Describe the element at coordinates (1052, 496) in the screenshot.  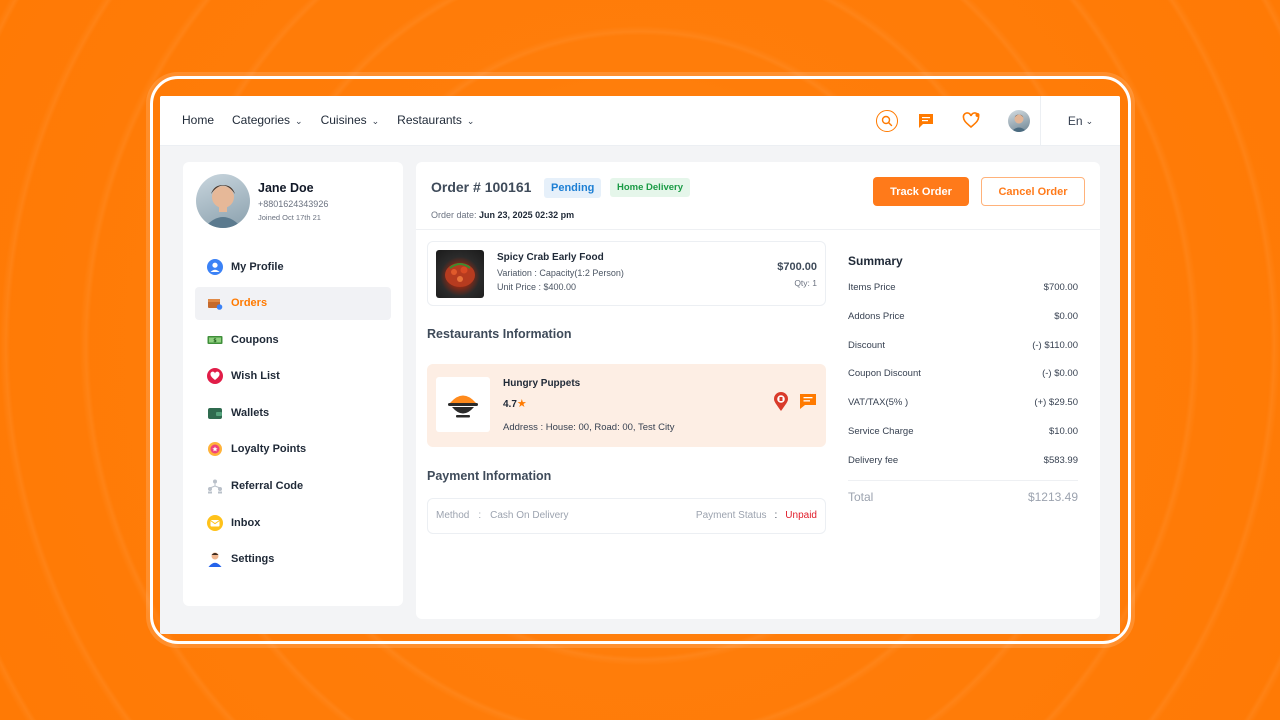
I see `summary-total-value: $1213.49` at that location.